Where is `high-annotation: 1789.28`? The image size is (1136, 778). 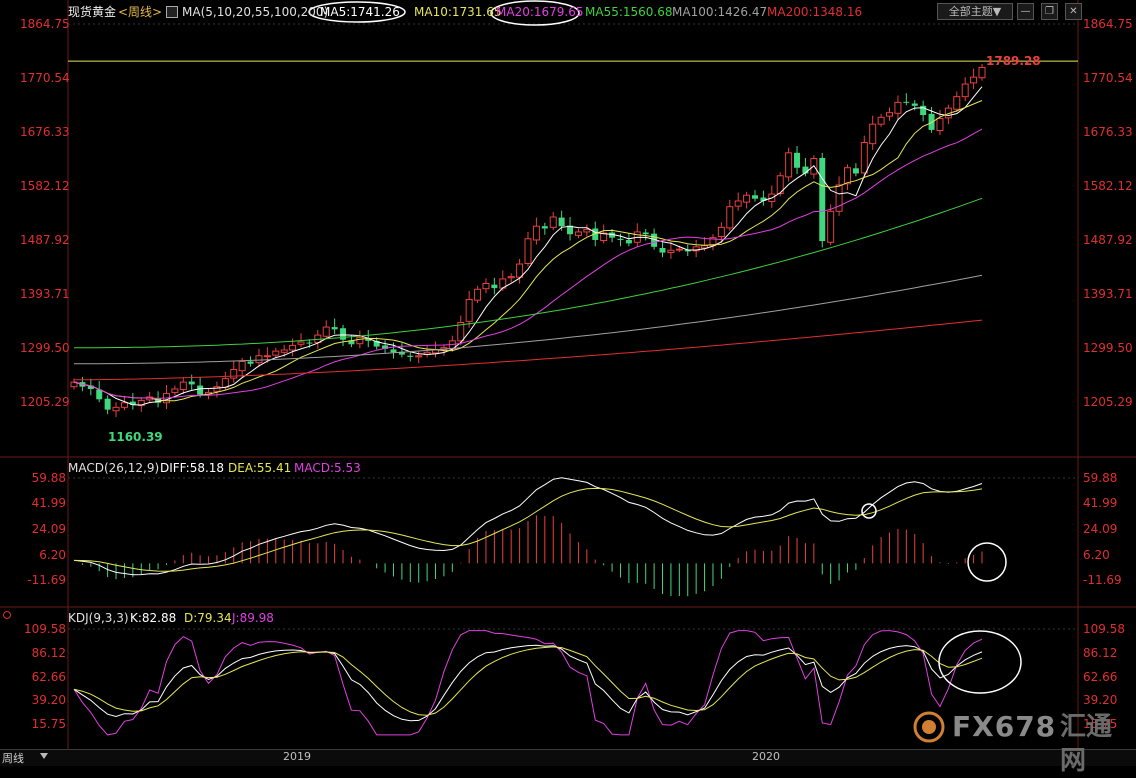
high-annotation: 1789.28 is located at coordinates (1013, 61).